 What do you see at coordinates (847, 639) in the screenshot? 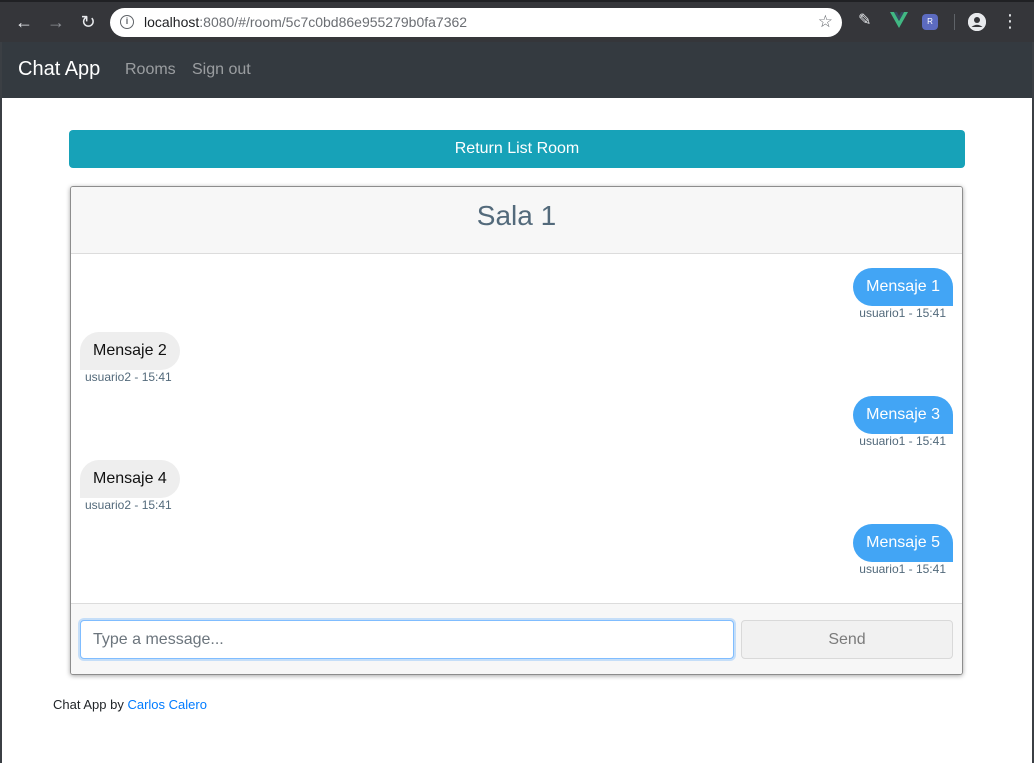
I see `send-button: Send` at bounding box center [847, 639].